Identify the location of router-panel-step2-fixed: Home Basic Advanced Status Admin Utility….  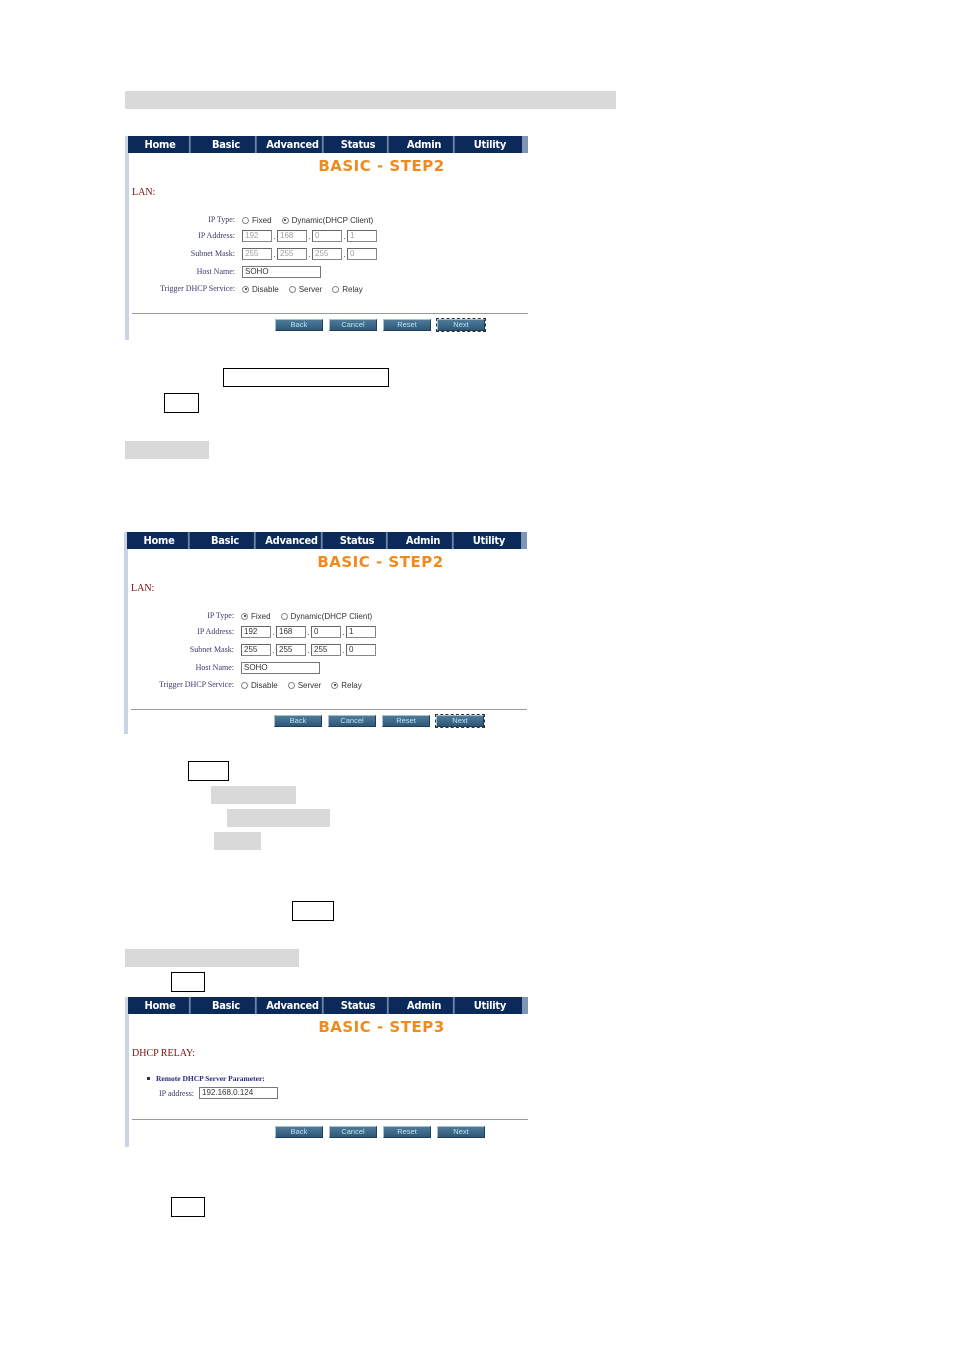
(325, 633).